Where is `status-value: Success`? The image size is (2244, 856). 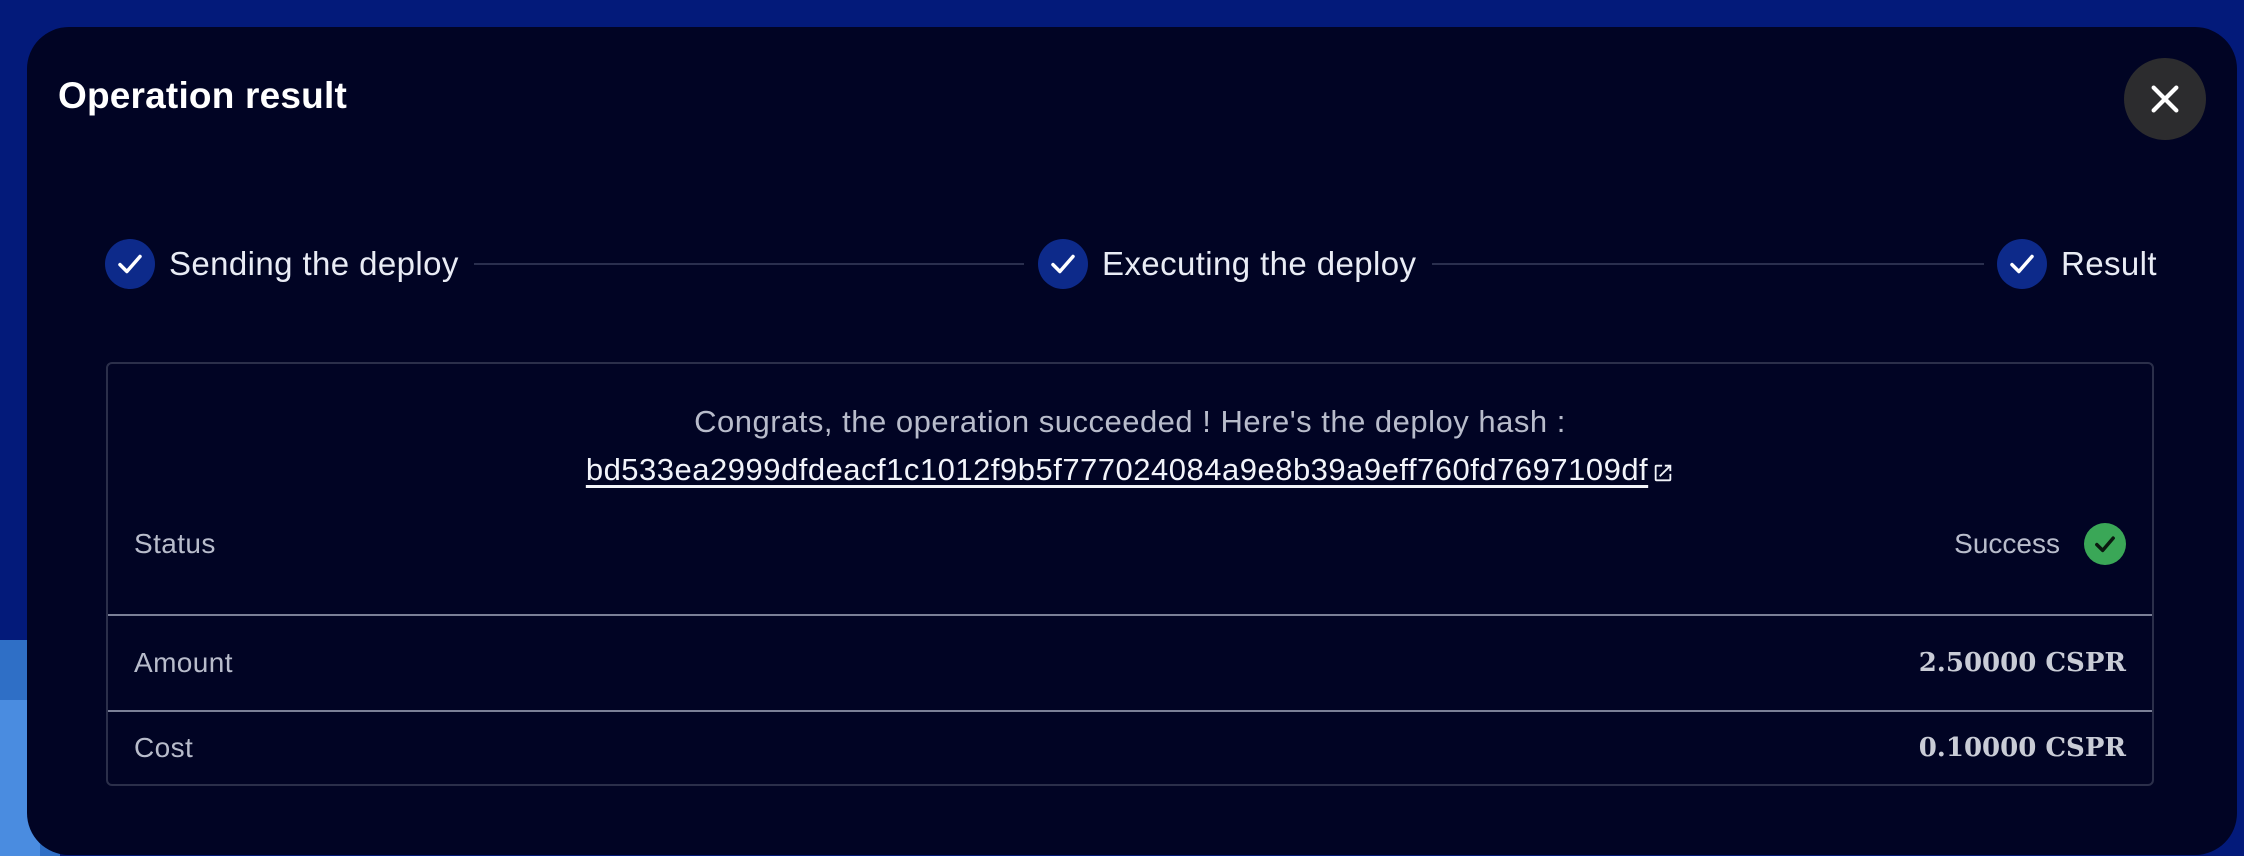
status-value: Success is located at coordinates (2007, 543).